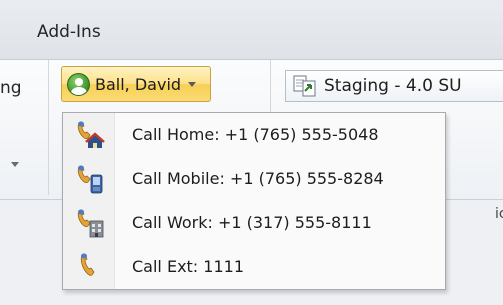  I want to click on tab-add-ins: Add-Ins, so click(69, 32).